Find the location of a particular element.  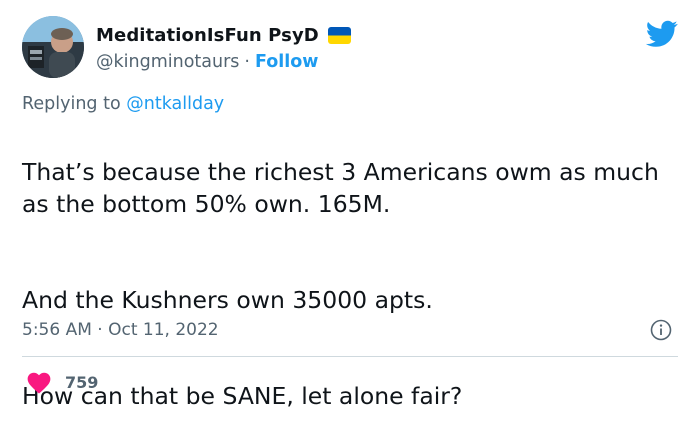

like-action: 759 is located at coordinates (62, 382).